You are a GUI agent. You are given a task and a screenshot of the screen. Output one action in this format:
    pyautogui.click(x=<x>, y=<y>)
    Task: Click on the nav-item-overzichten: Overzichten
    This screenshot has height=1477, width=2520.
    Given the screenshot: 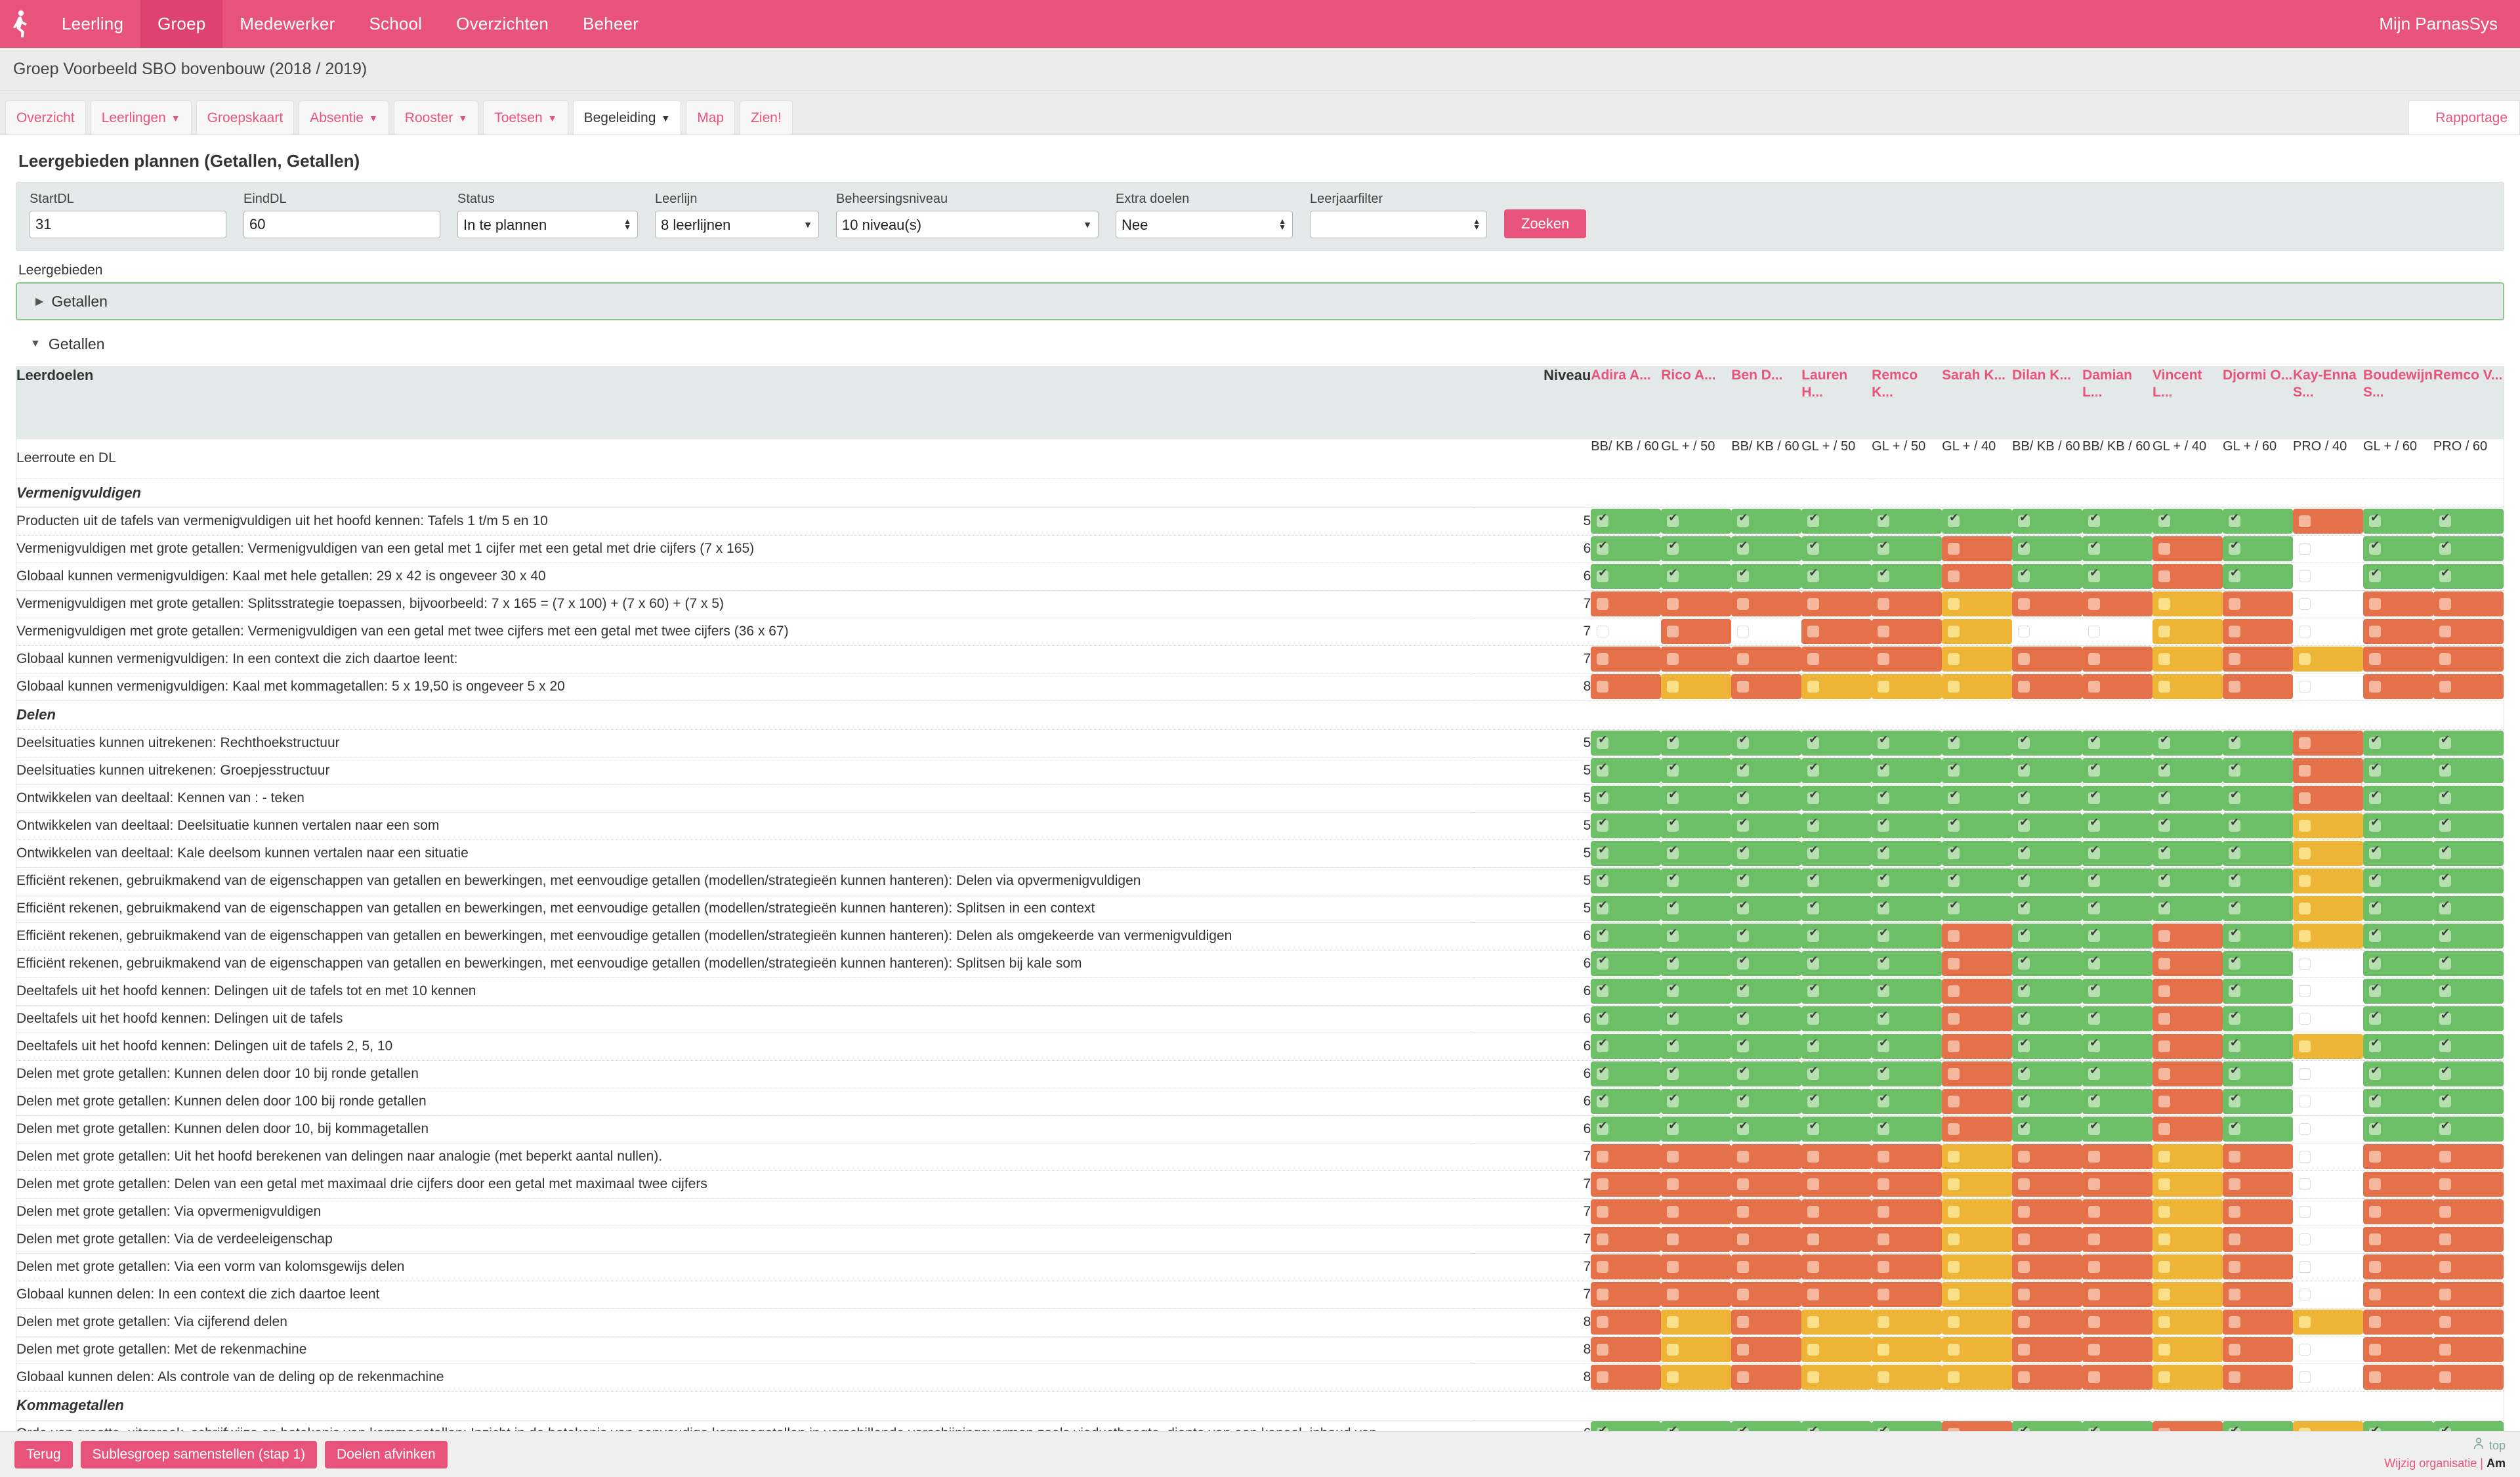 What is the action you would take?
    pyautogui.click(x=502, y=24)
    